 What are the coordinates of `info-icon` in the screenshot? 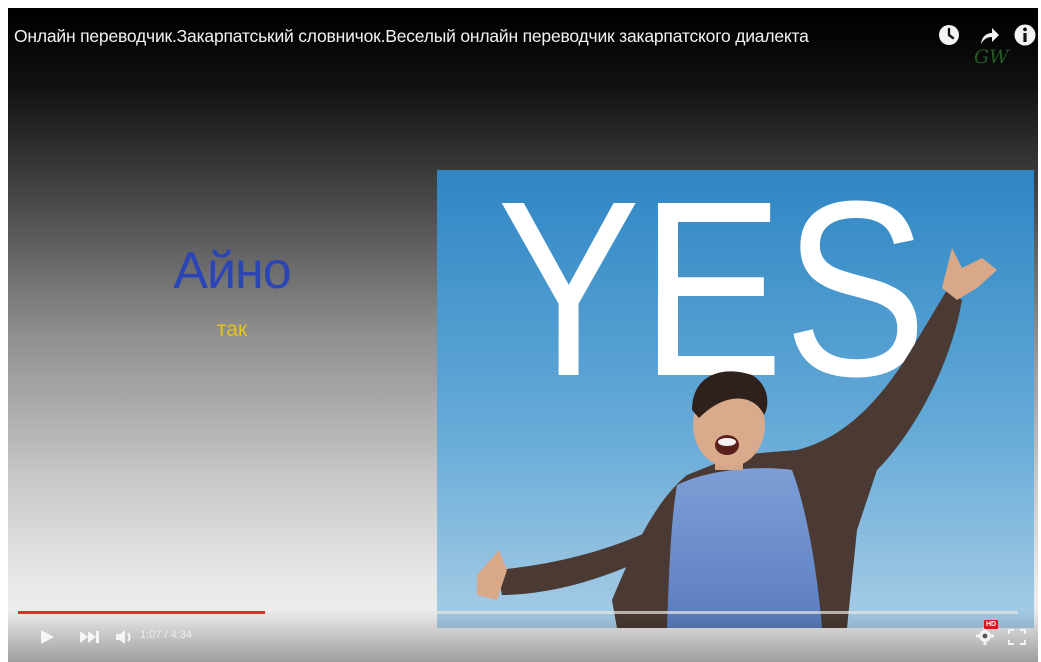 It's located at (1025, 35).